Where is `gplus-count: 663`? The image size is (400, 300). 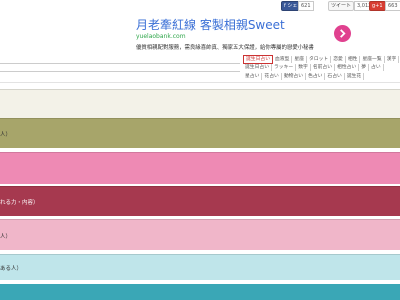
gplus-count: 663 is located at coordinates (392, 6).